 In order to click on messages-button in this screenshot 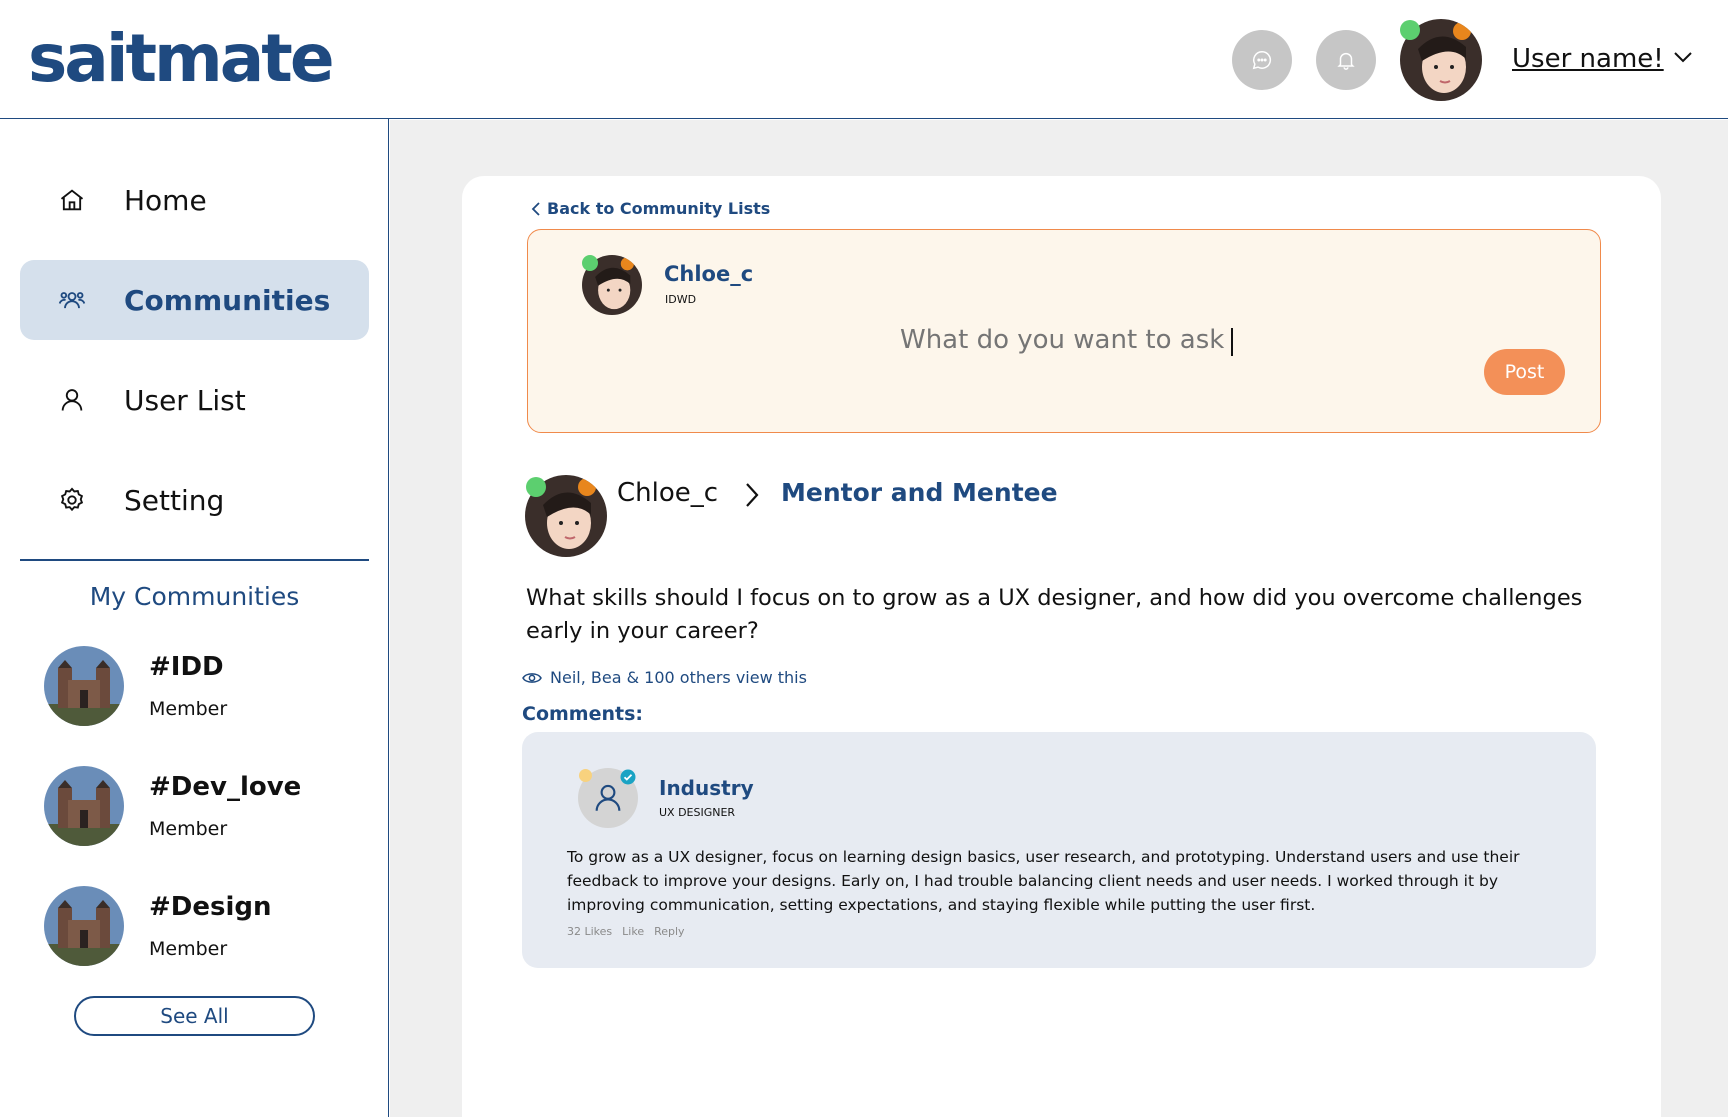, I will do `click(1262, 60)`.